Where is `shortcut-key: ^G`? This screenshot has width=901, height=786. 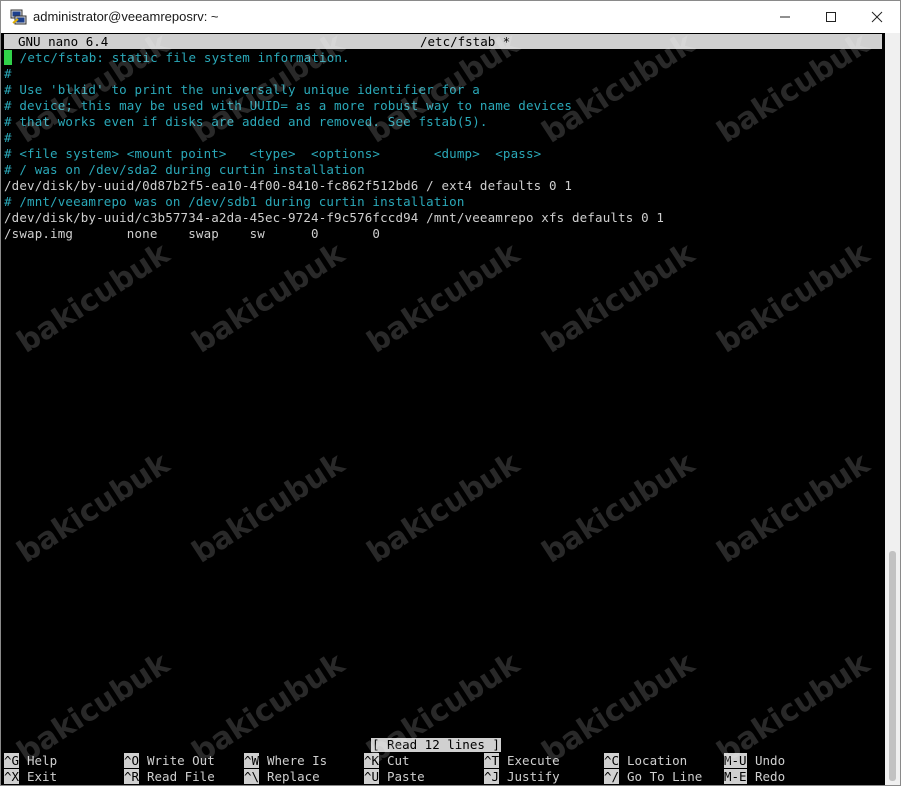 shortcut-key: ^G is located at coordinates (12, 760).